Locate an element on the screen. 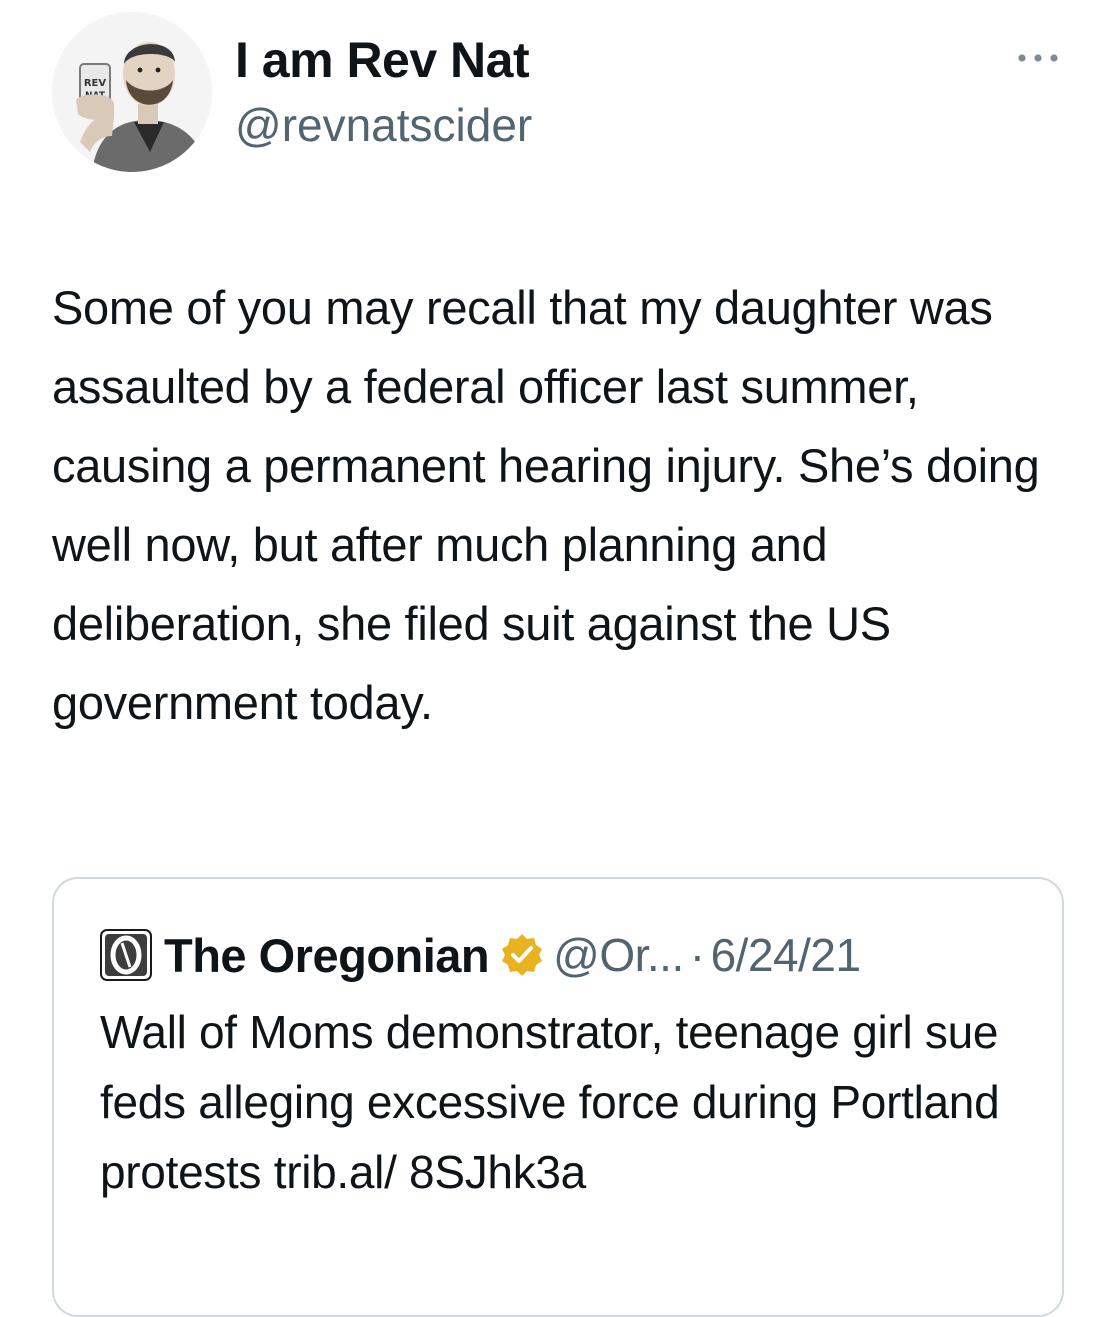  avatar: REV NAT is located at coordinates (132, 92).